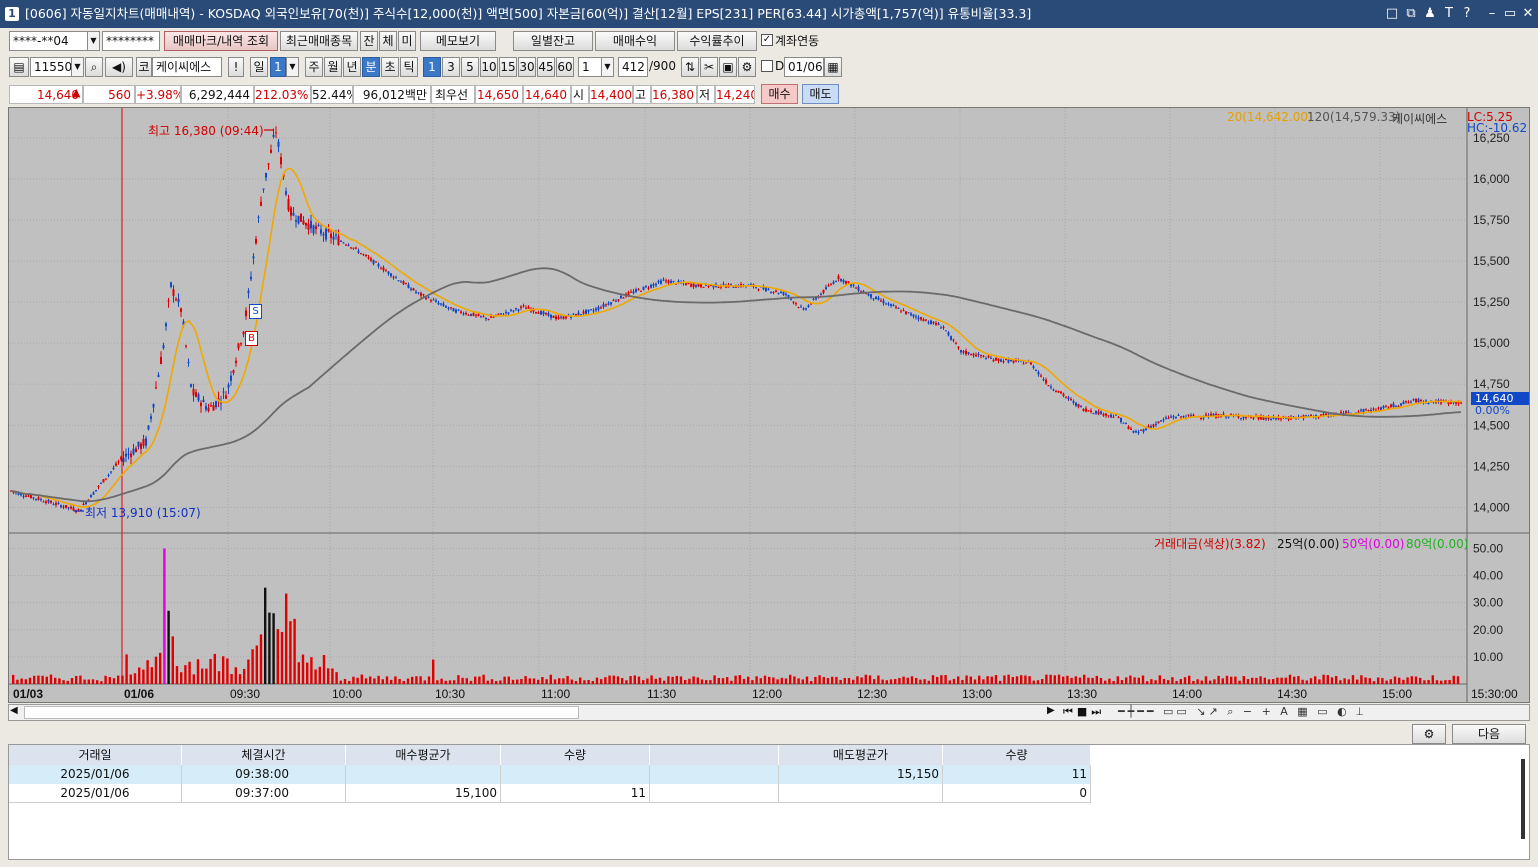  What do you see at coordinates (423, 793) in the screenshot?
I see `row-cell: 15,100` at bounding box center [423, 793].